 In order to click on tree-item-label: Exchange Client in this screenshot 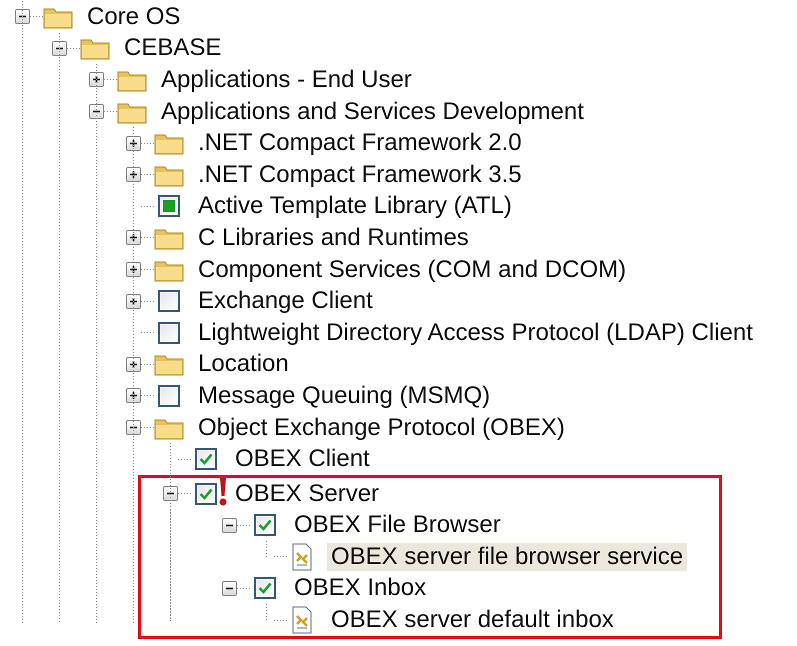, I will do `click(285, 301)`.